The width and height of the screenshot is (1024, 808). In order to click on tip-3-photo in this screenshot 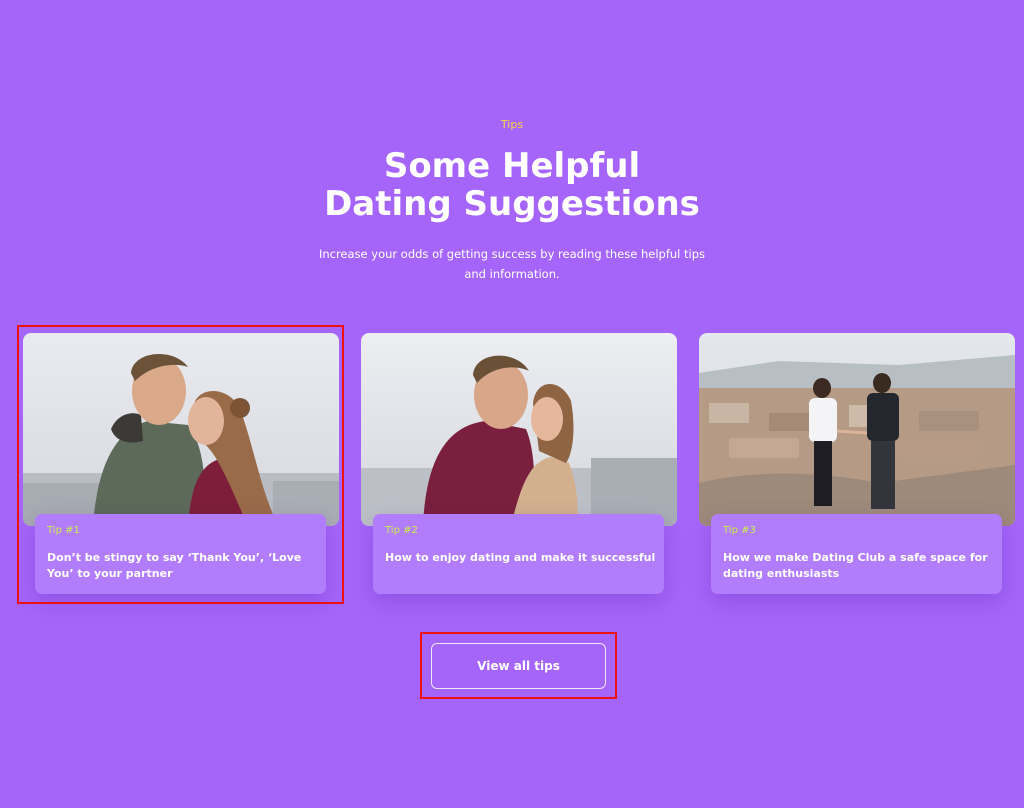, I will do `click(857, 429)`.